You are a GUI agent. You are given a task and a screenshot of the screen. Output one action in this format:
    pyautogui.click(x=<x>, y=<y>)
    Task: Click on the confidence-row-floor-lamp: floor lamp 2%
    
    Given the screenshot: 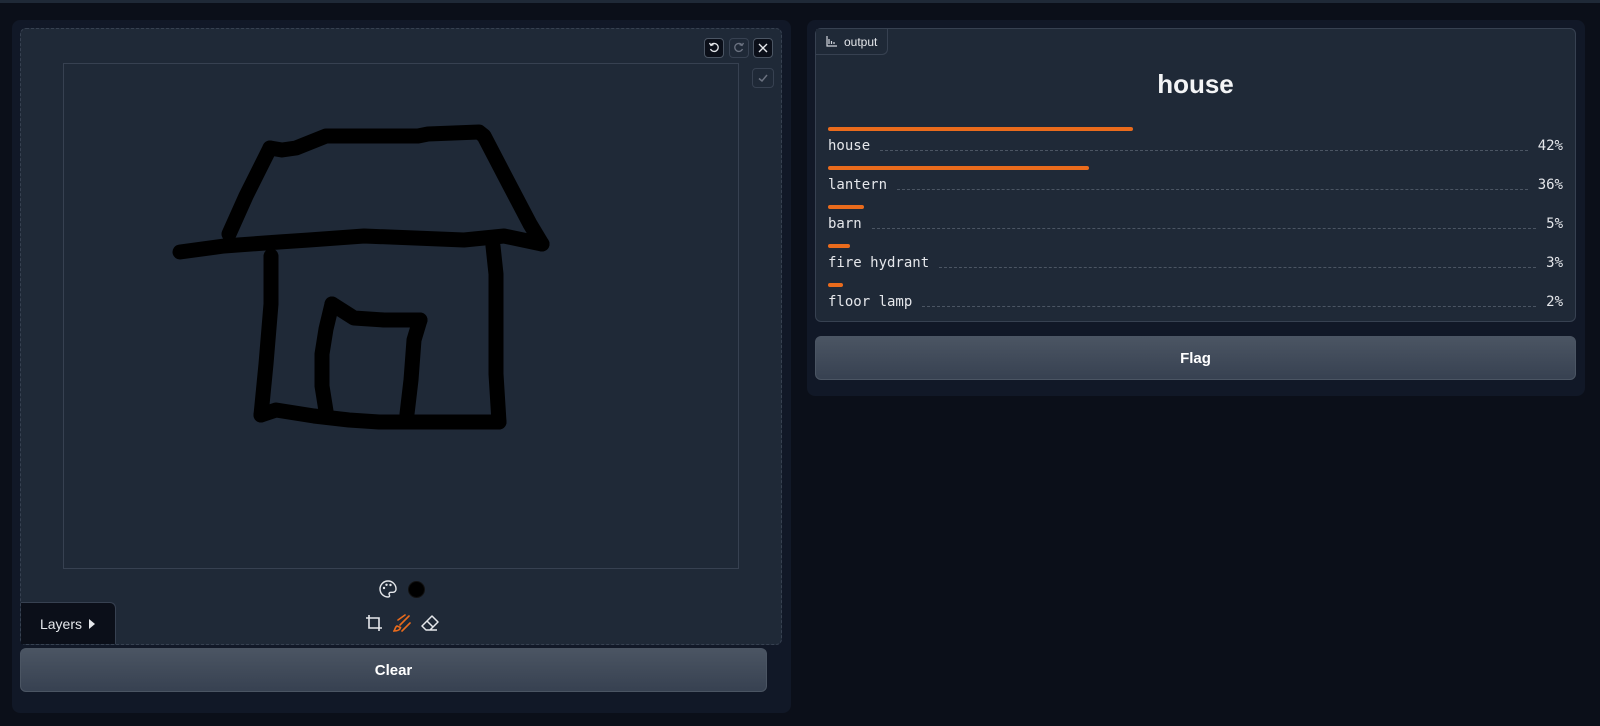 What is the action you would take?
    pyautogui.click(x=1195, y=301)
    